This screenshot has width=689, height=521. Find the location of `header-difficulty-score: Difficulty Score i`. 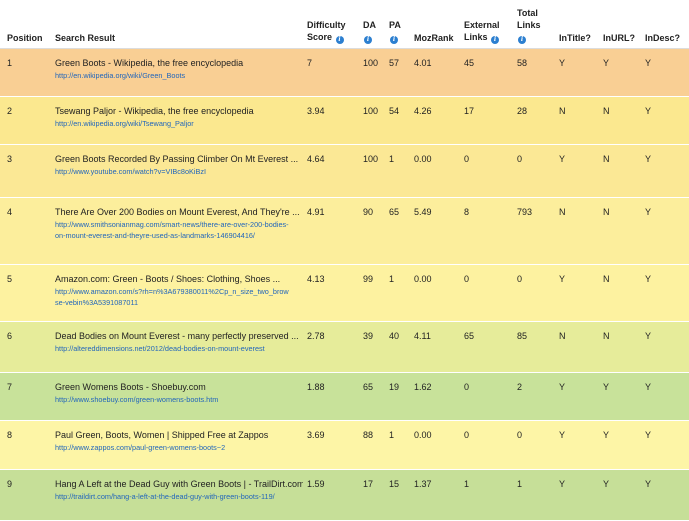

header-difficulty-score: Difficulty Score i is located at coordinates (326, 31).